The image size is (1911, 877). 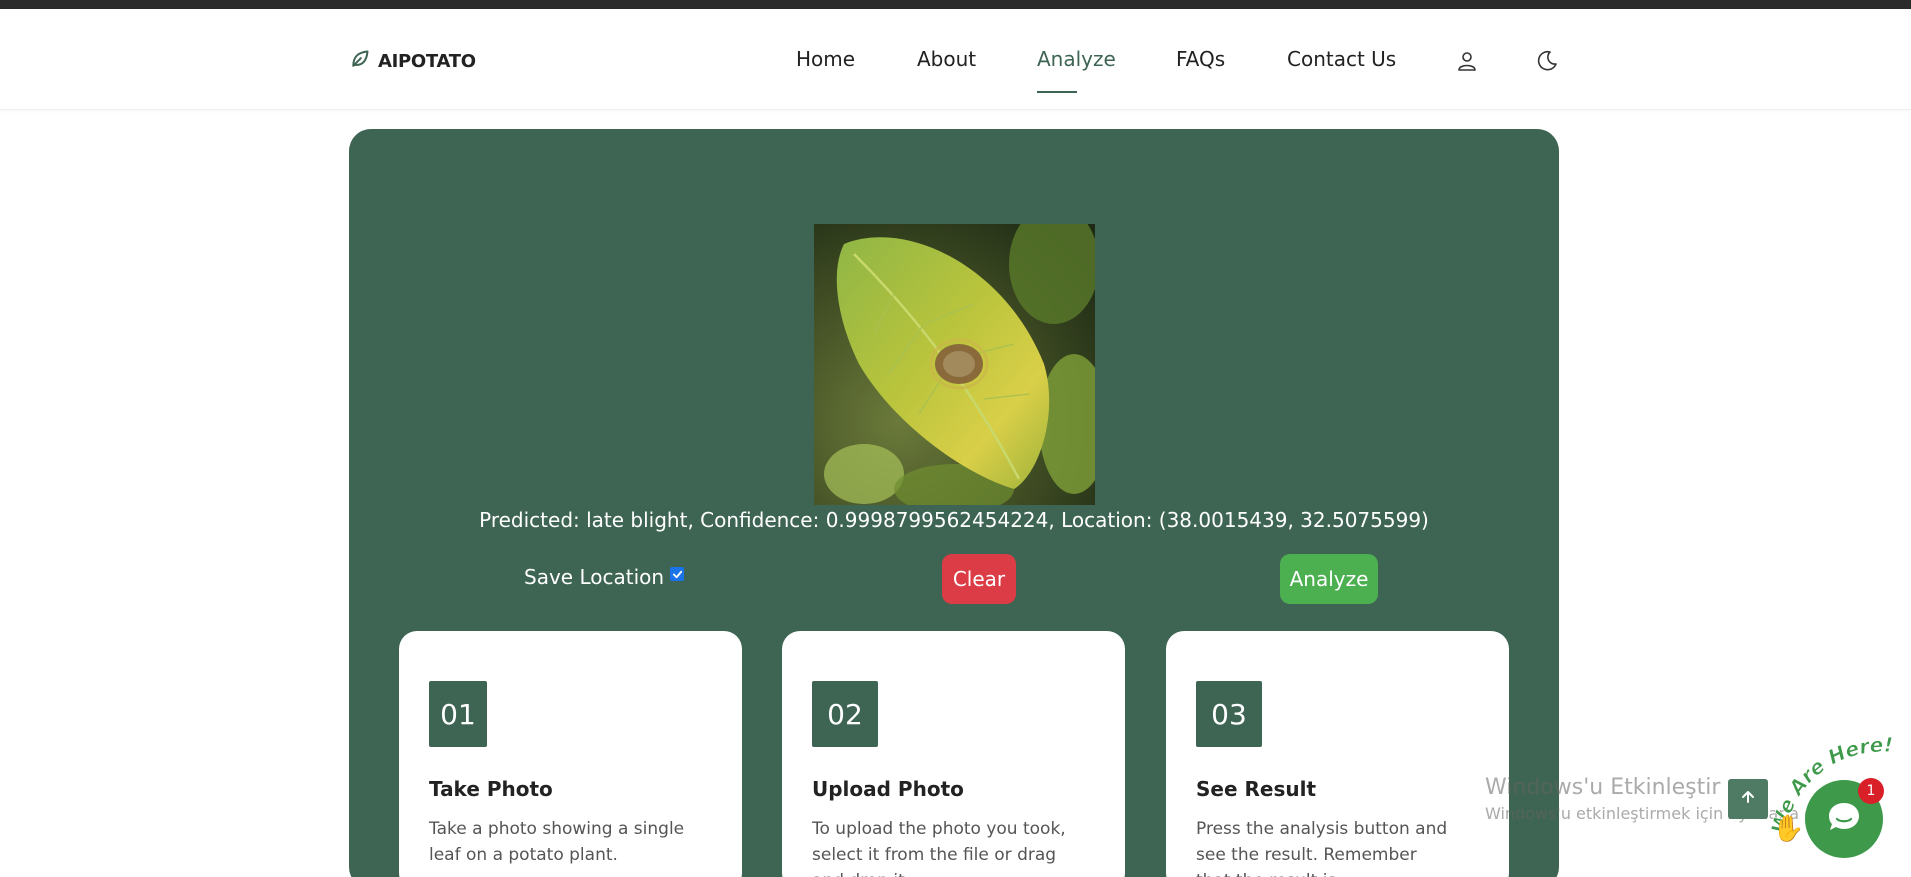 What do you see at coordinates (1547, 61) in the screenshot?
I see `moon-icon` at bounding box center [1547, 61].